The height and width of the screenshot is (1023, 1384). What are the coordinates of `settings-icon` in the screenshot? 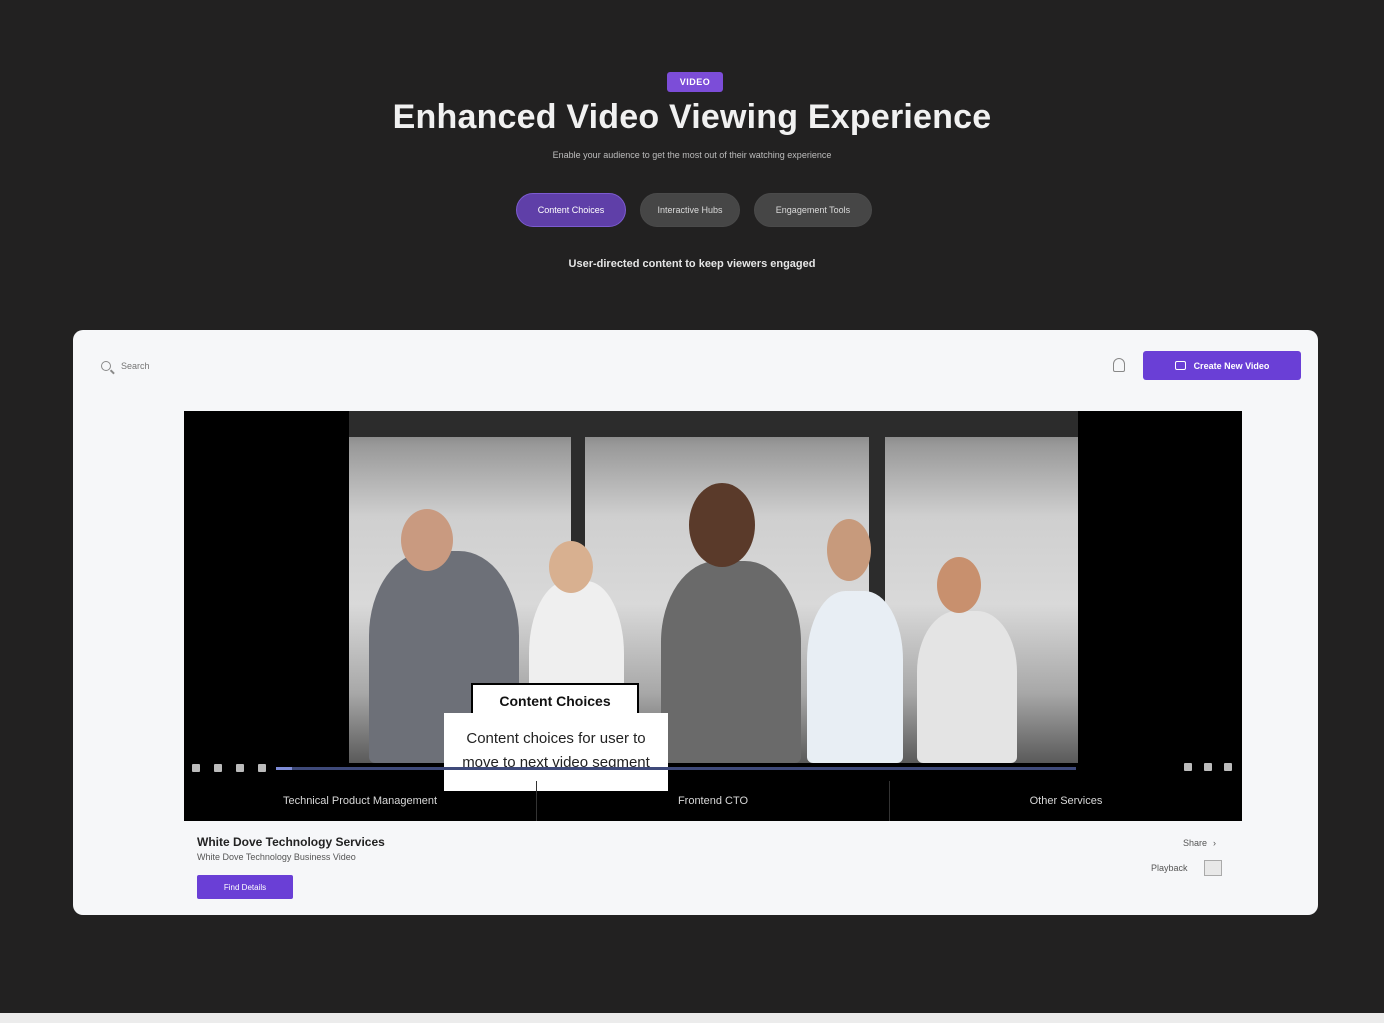 It's located at (1208, 767).